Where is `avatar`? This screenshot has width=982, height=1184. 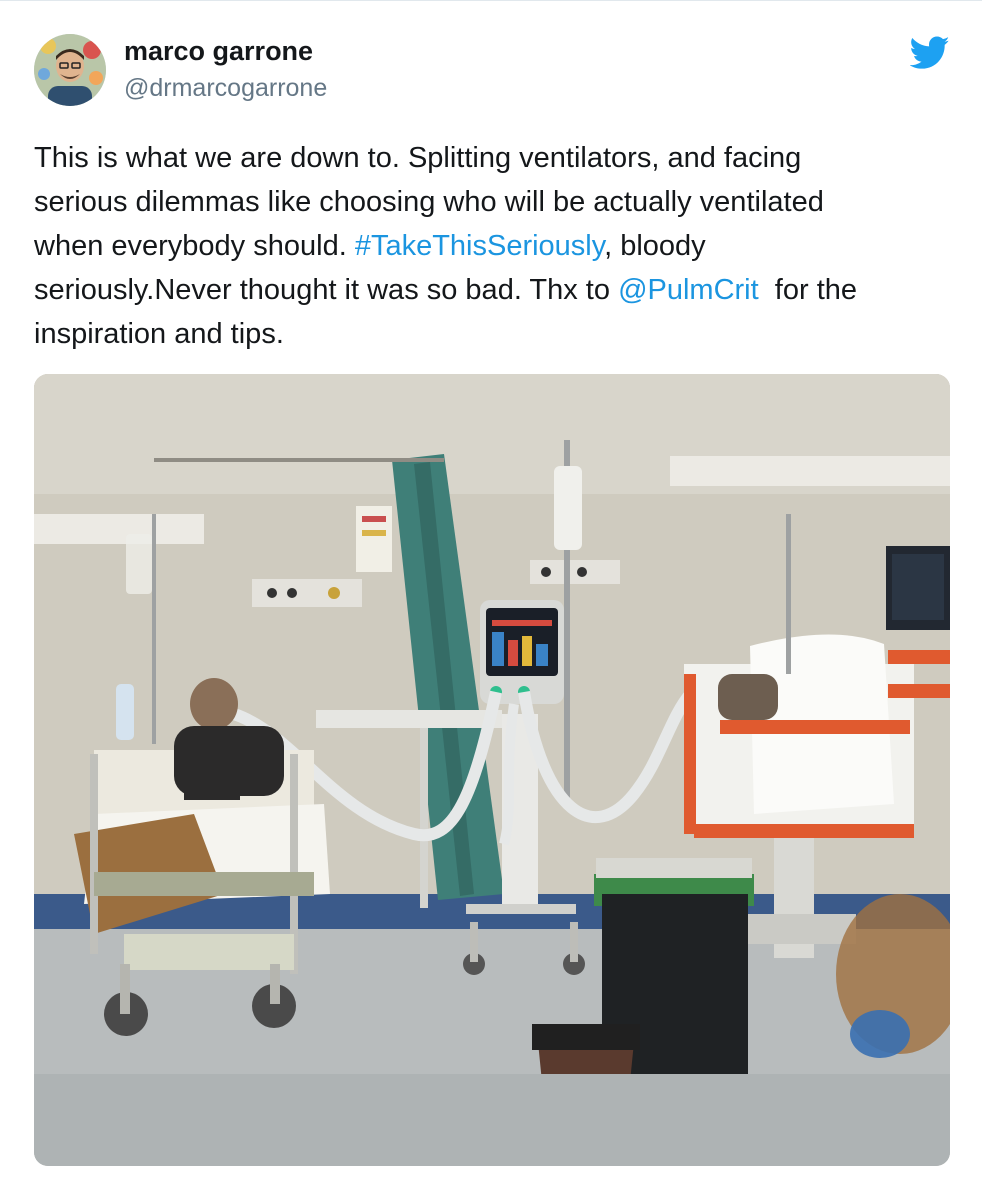 avatar is located at coordinates (70, 70).